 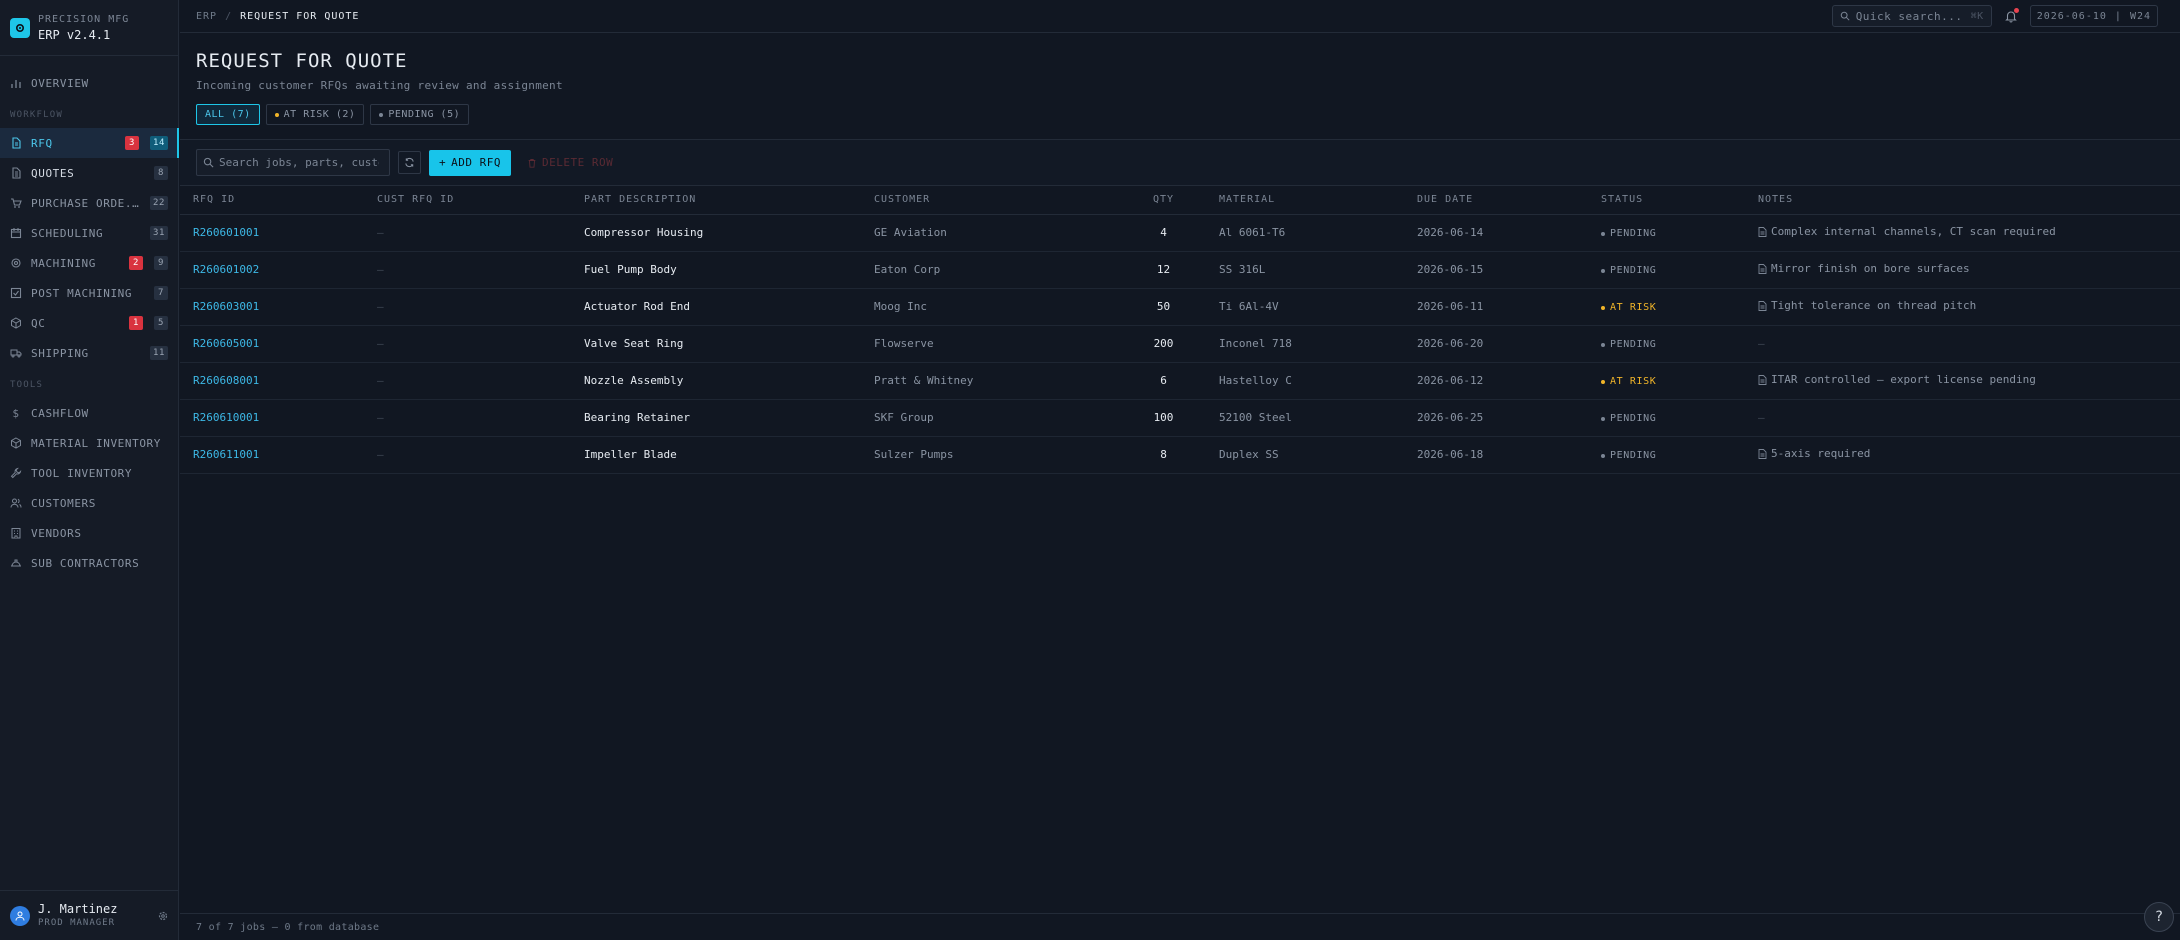 I want to click on sidebar-item-quotes: QUOTES 8, so click(x=89, y=173).